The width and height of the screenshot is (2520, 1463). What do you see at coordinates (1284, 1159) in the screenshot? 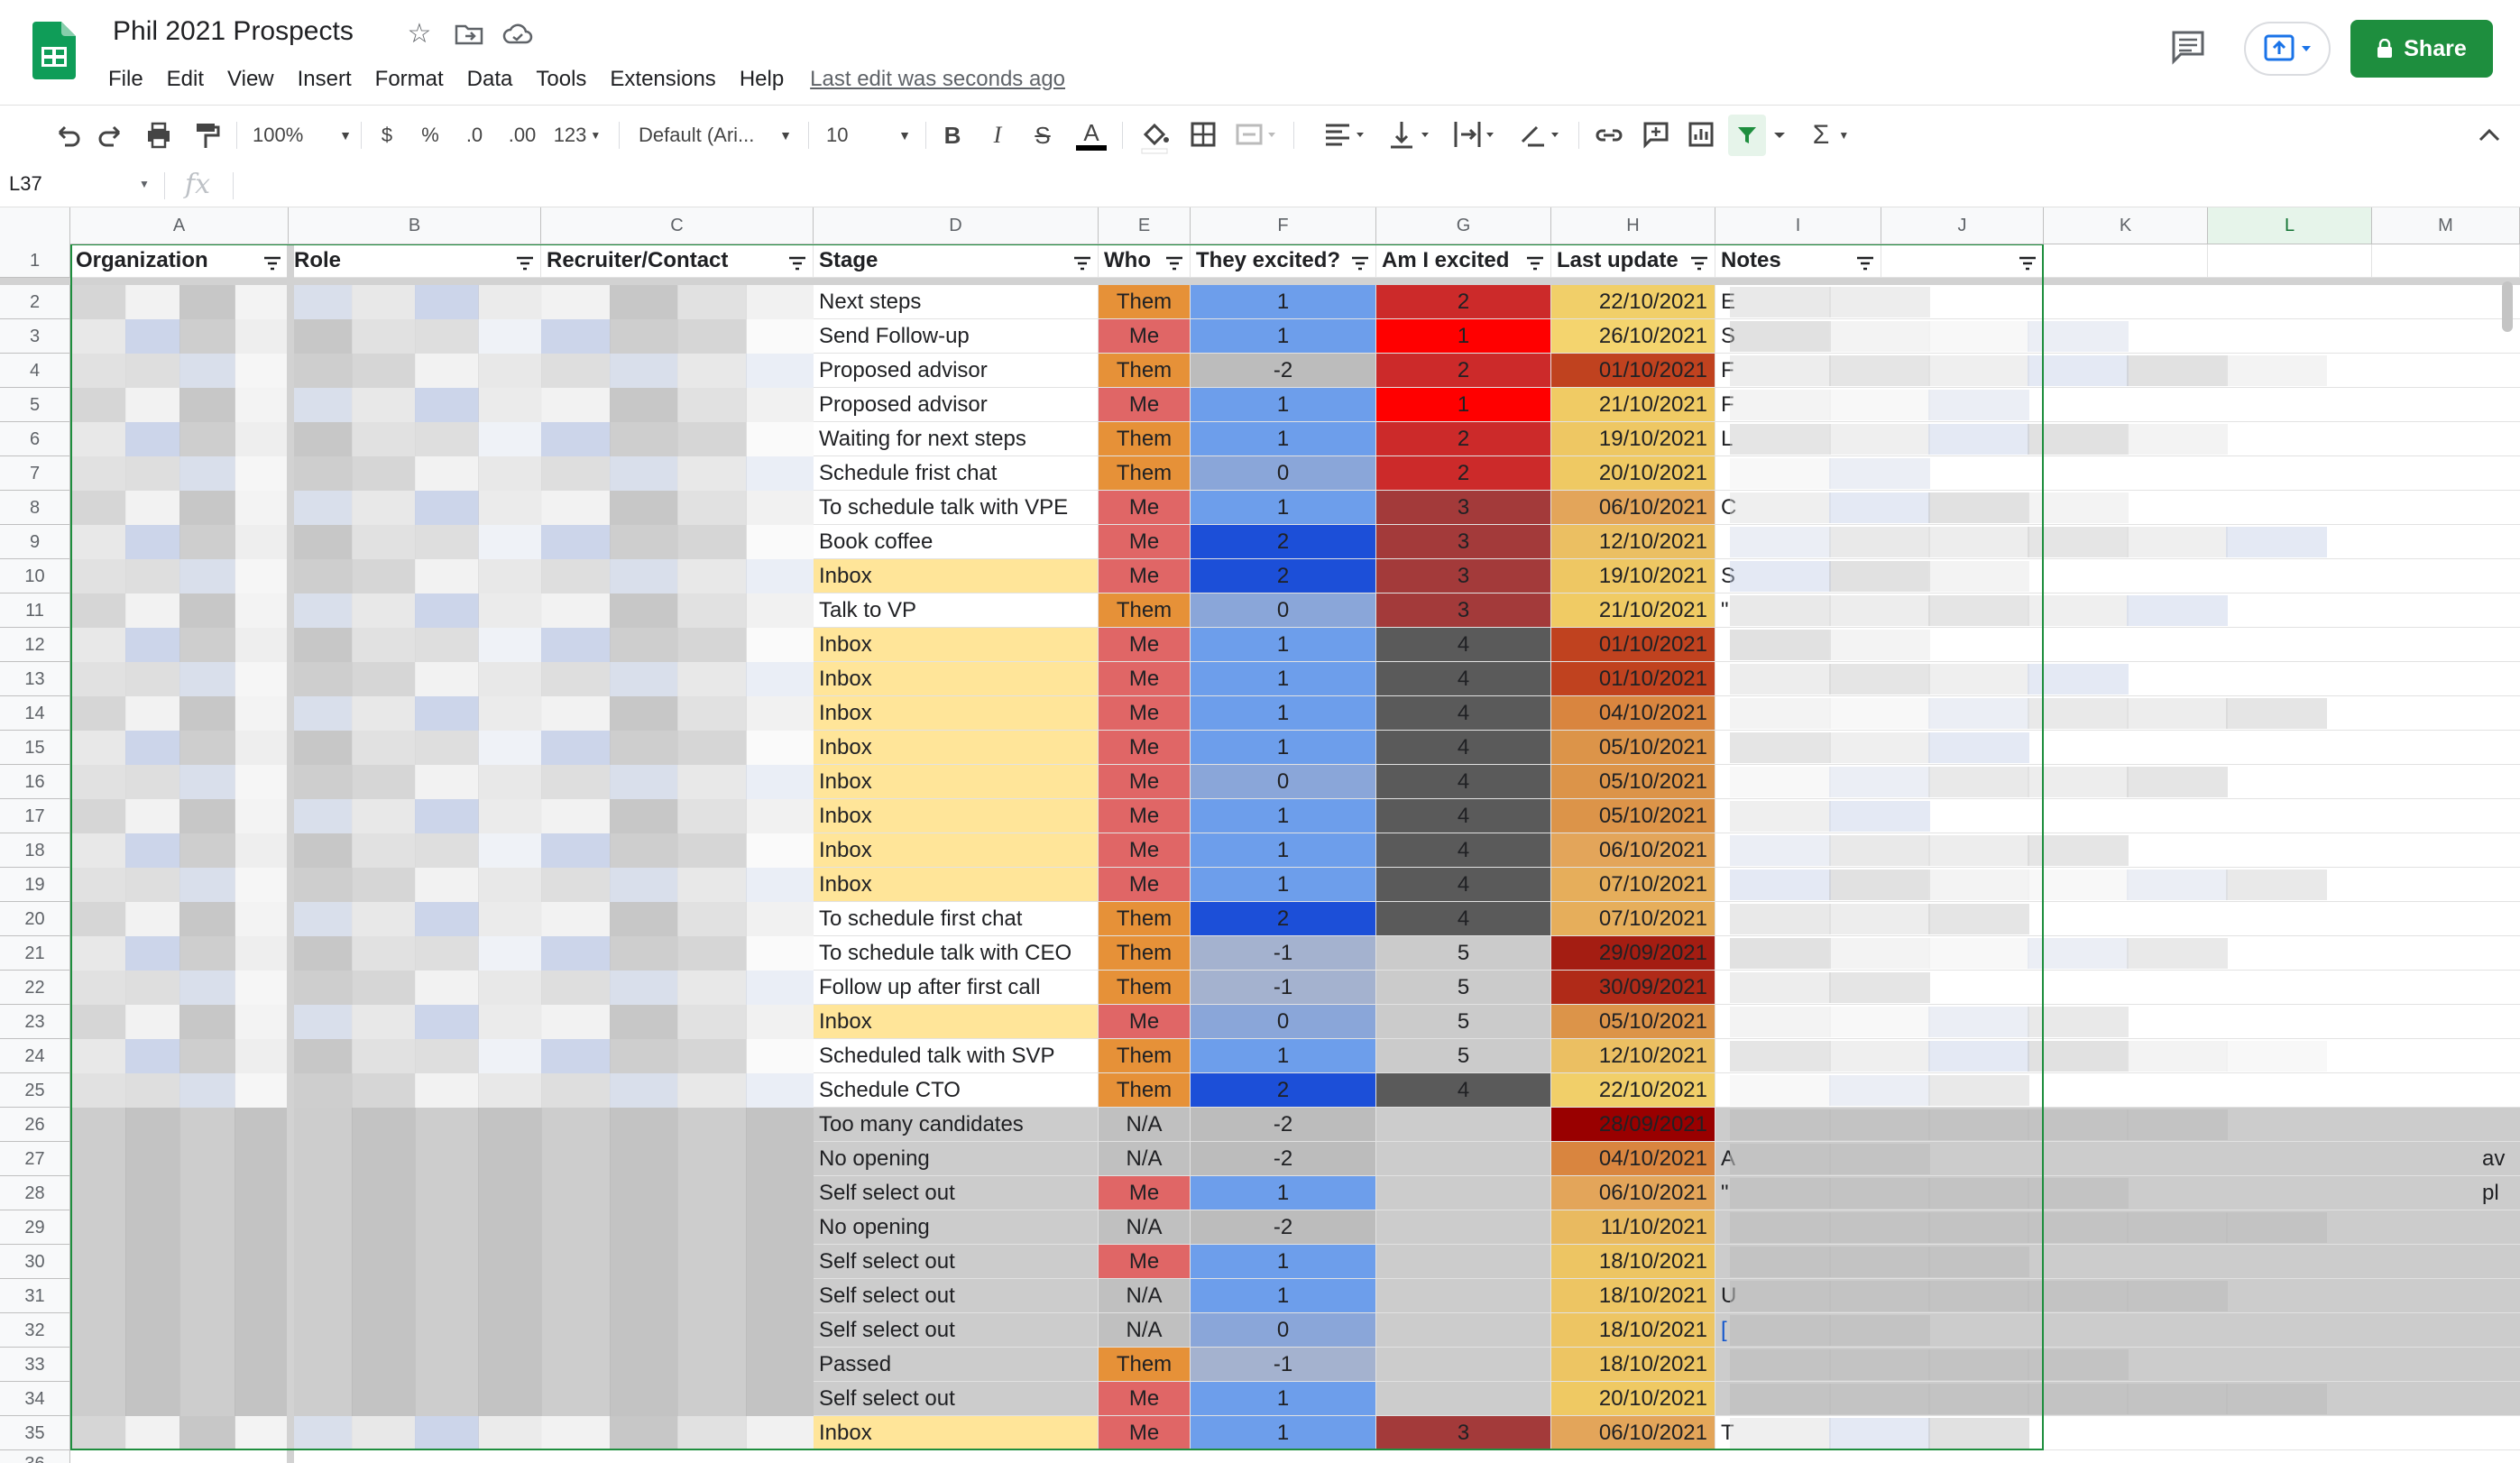
I see `they-excited-cell: -2` at bounding box center [1284, 1159].